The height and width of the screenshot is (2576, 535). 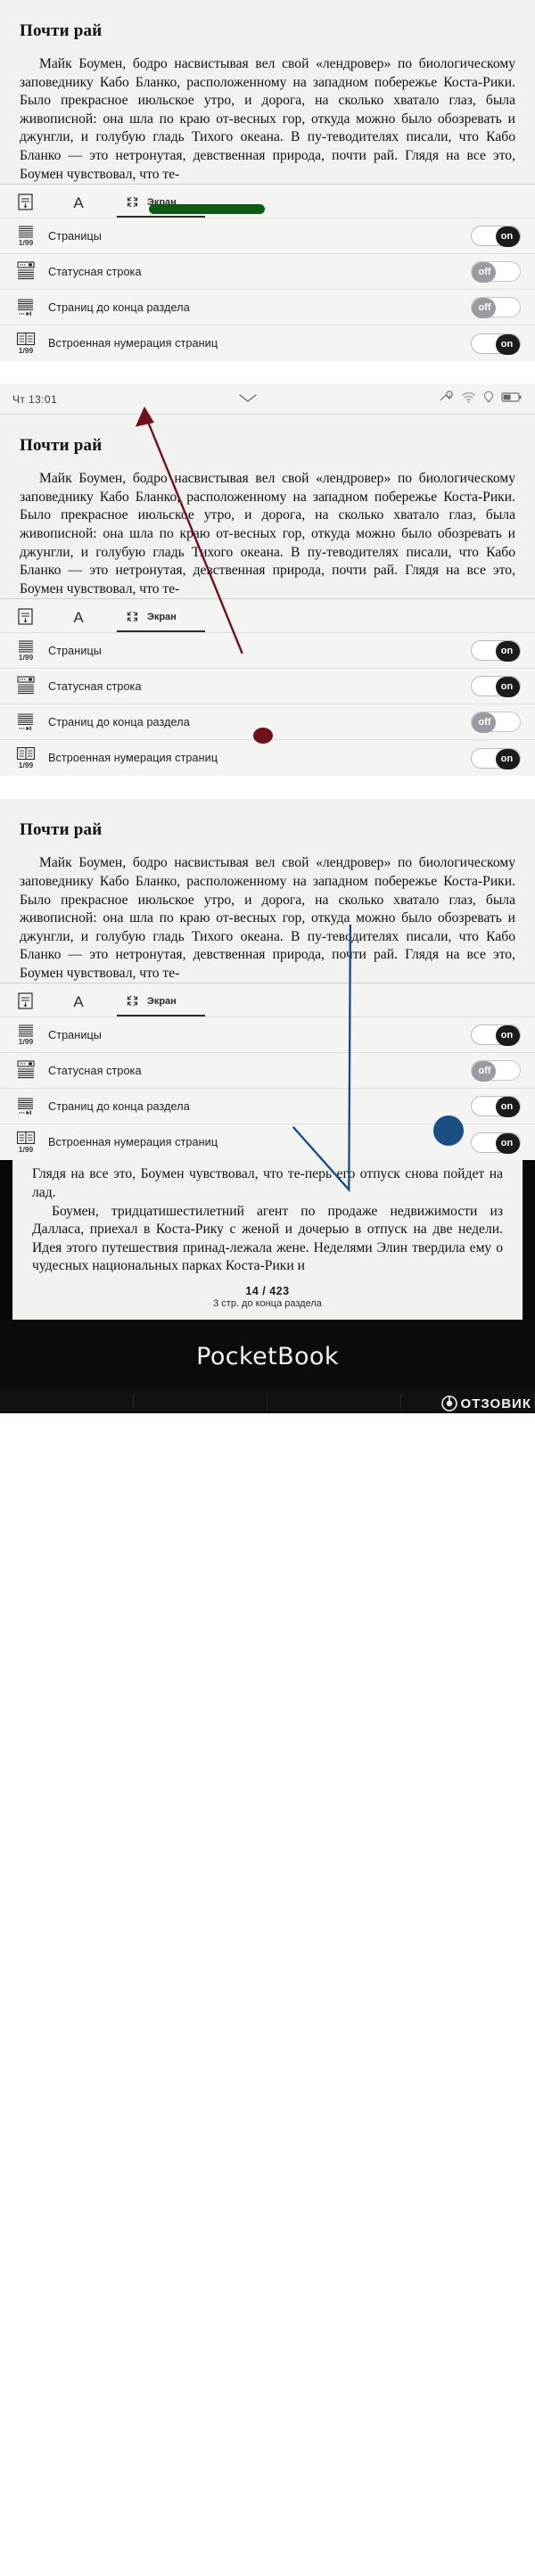 What do you see at coordinates (496, 687) in the screenshot?
I see `toggle-status-bar: on` at bounding box center [496, 687].